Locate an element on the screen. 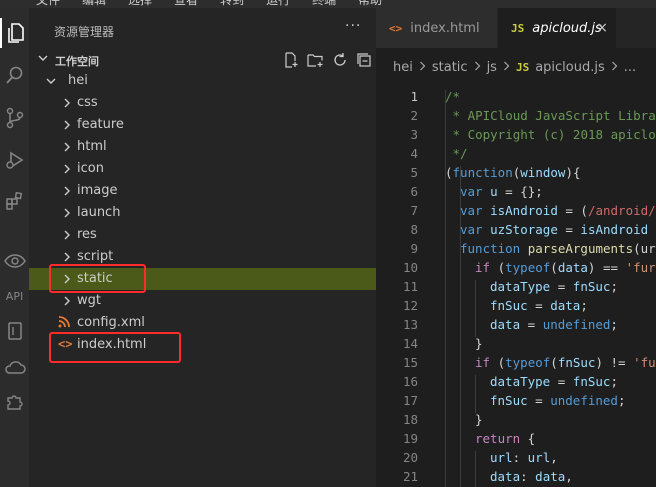 The width and height of the screenshot is (656, 487). breadcrumb-item: hei is located at coordinates (403, 67).